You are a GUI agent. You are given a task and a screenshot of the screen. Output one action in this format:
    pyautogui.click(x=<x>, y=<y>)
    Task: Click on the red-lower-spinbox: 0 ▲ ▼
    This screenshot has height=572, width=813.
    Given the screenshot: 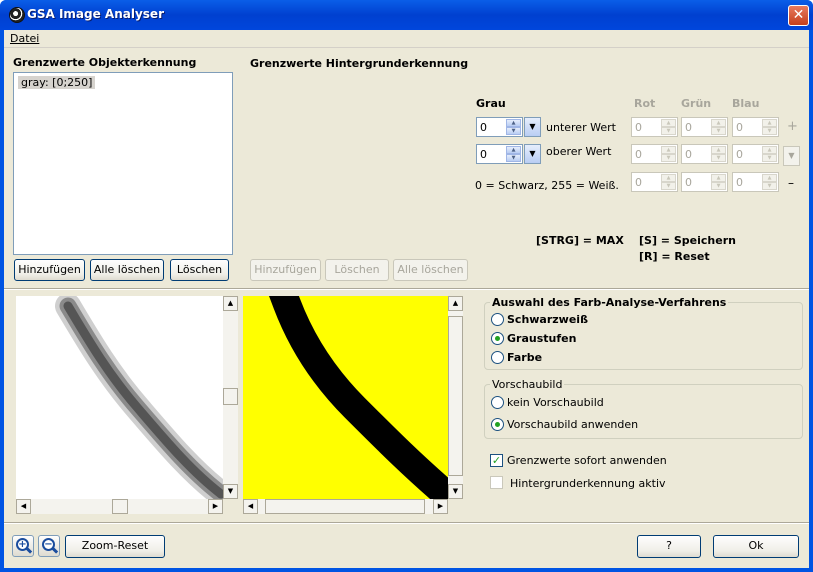 What is the action you would take?
    pyautogui.click(x=654, y=127)
    